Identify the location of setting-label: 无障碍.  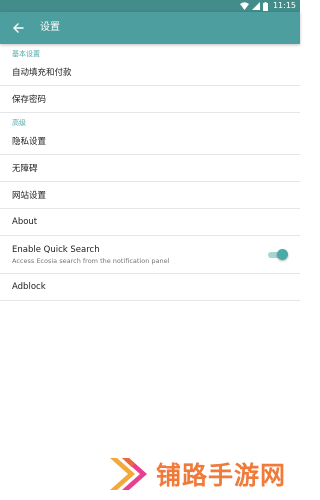
(25, 169).